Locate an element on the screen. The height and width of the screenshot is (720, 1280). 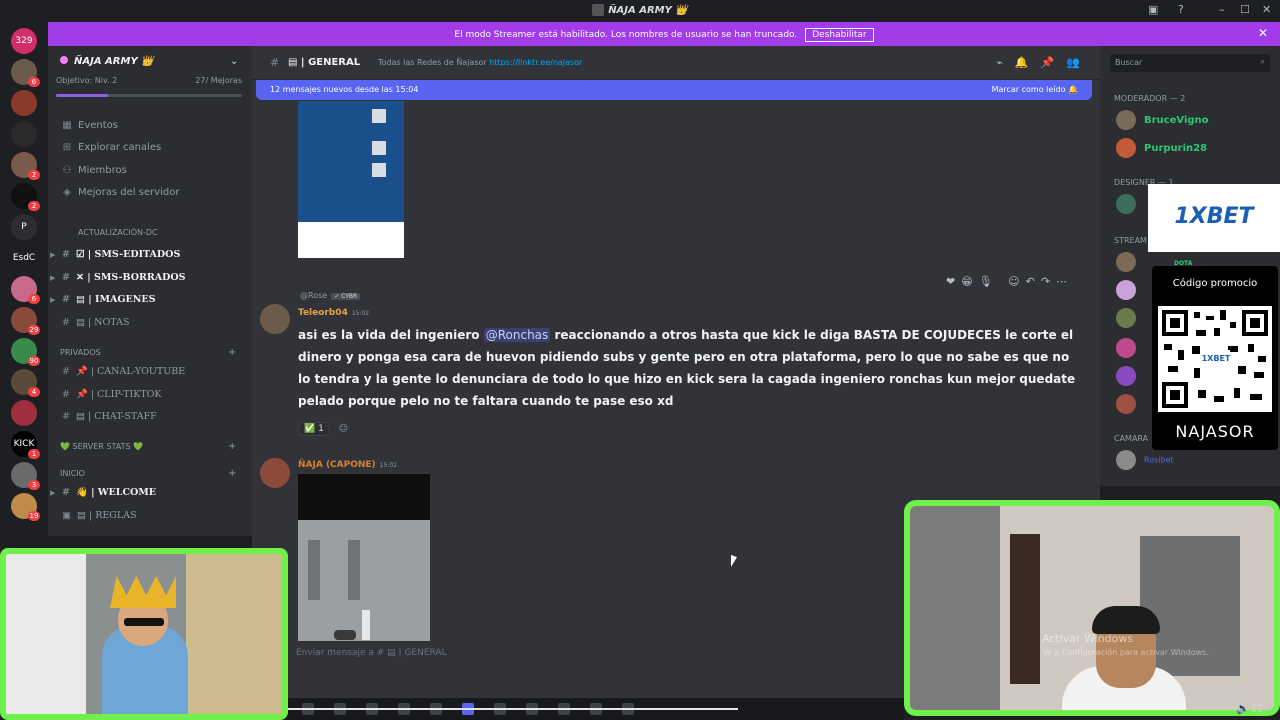
nav-label: Eventos is located at coordinates (98, 125).